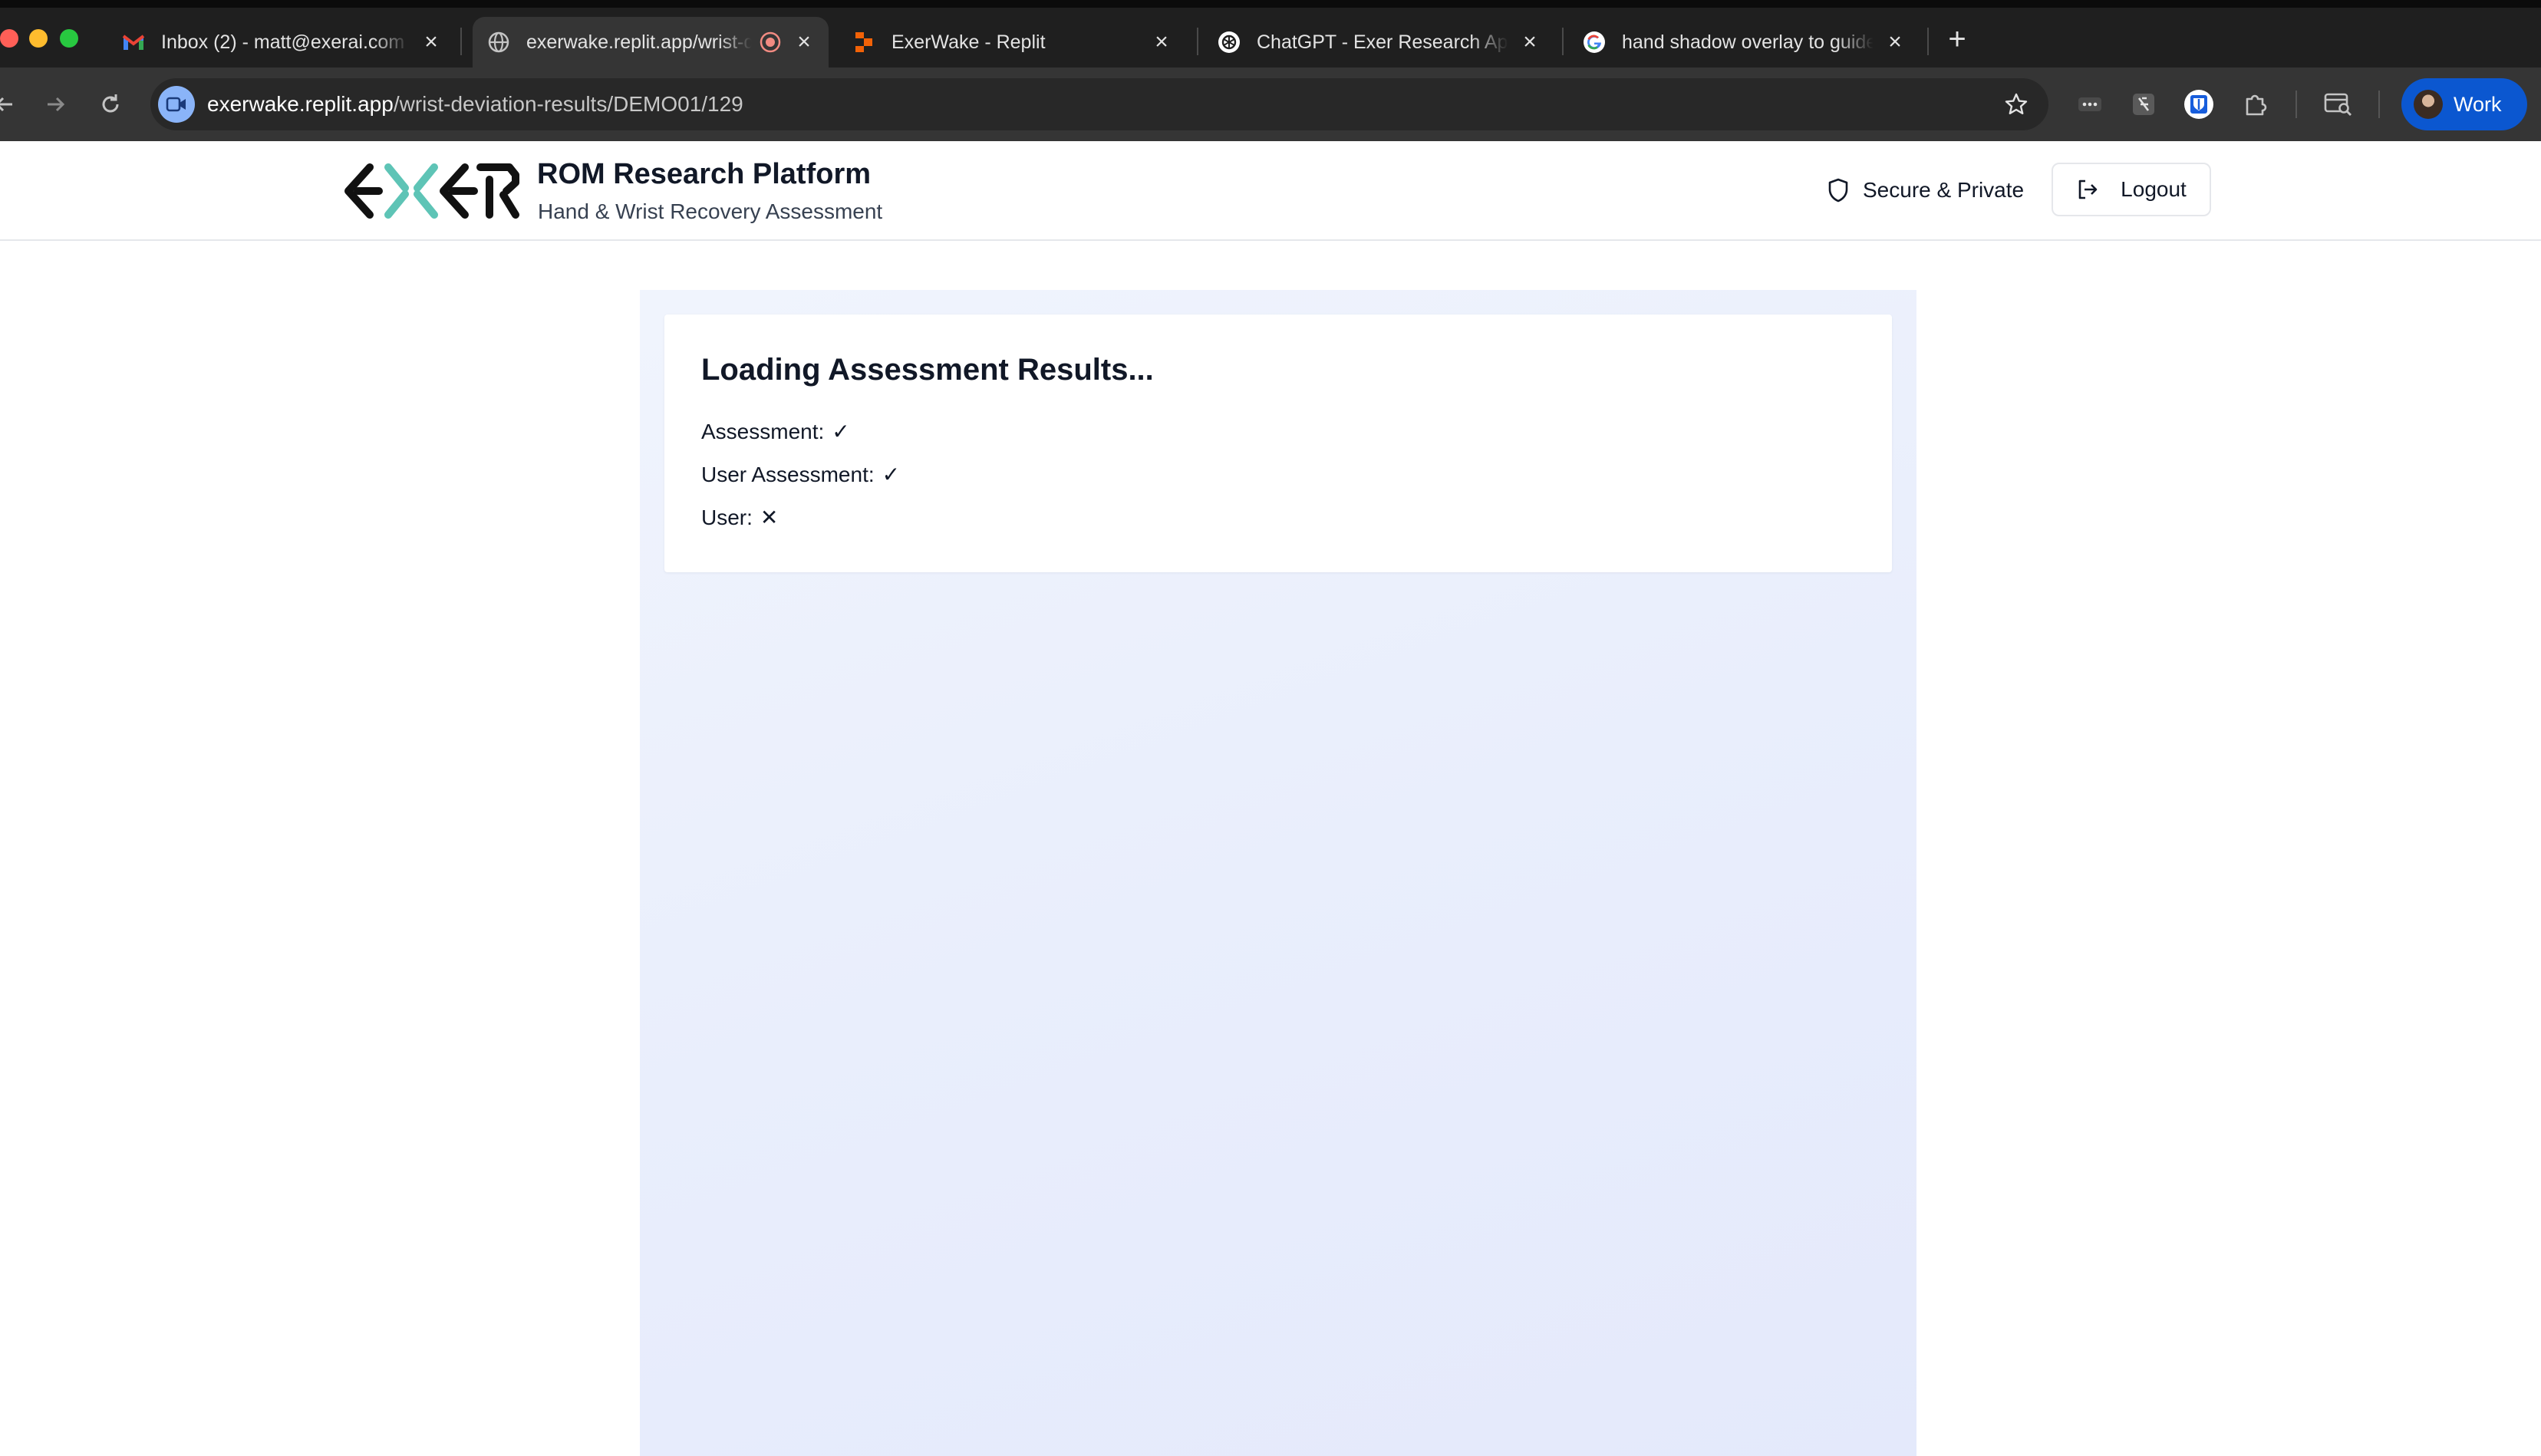 The width and height of the screenshot is (2541, 1456). What do you see at coordinates (176, 104) in the screenshot?
I see `site-info-icon` at bounding box center [176, 104].